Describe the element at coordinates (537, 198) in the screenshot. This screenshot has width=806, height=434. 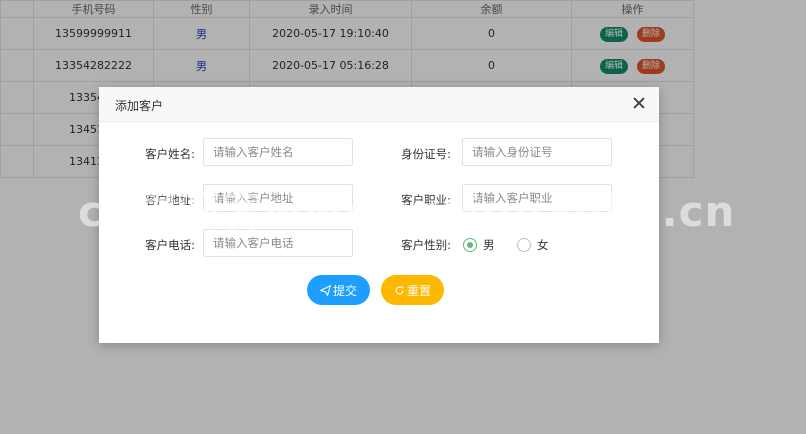
I see `customer-job-input` at that location.